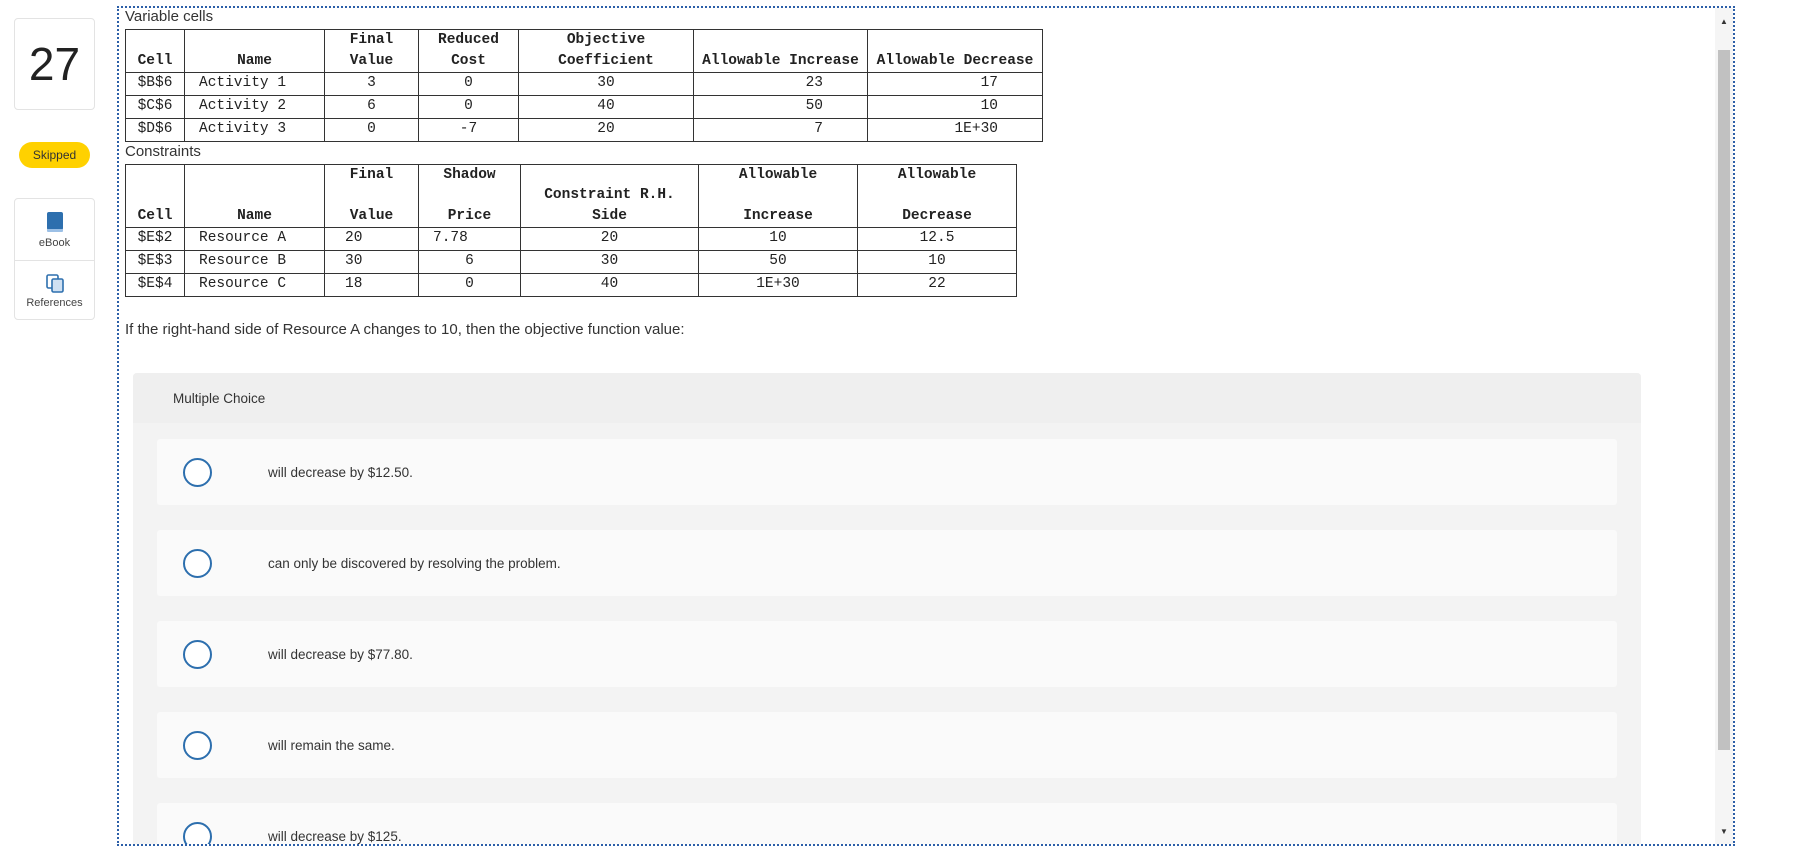 This screenshot has height=863, width=1807. What do you see at coordinates (1724, 831) in the screenshot?
I see `scroll-down-arrow-icon: ▼` at bounding box center [1724, 831].